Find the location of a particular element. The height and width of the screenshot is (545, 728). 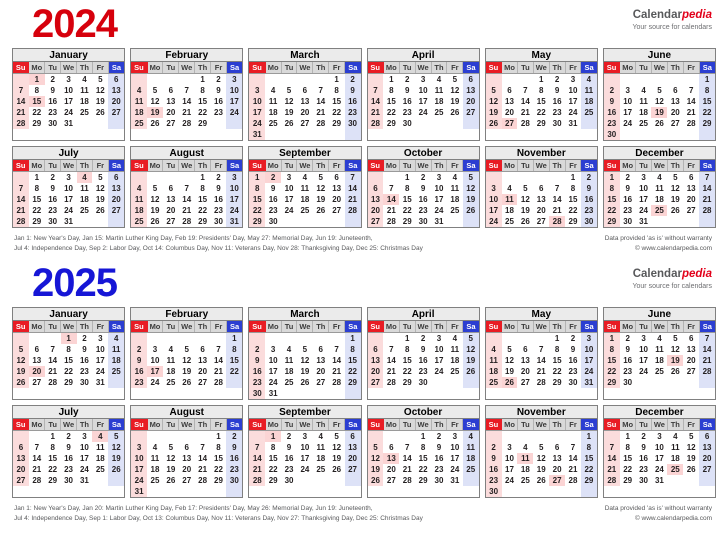

day-cell: 5 is located at coordinates (375, 447).